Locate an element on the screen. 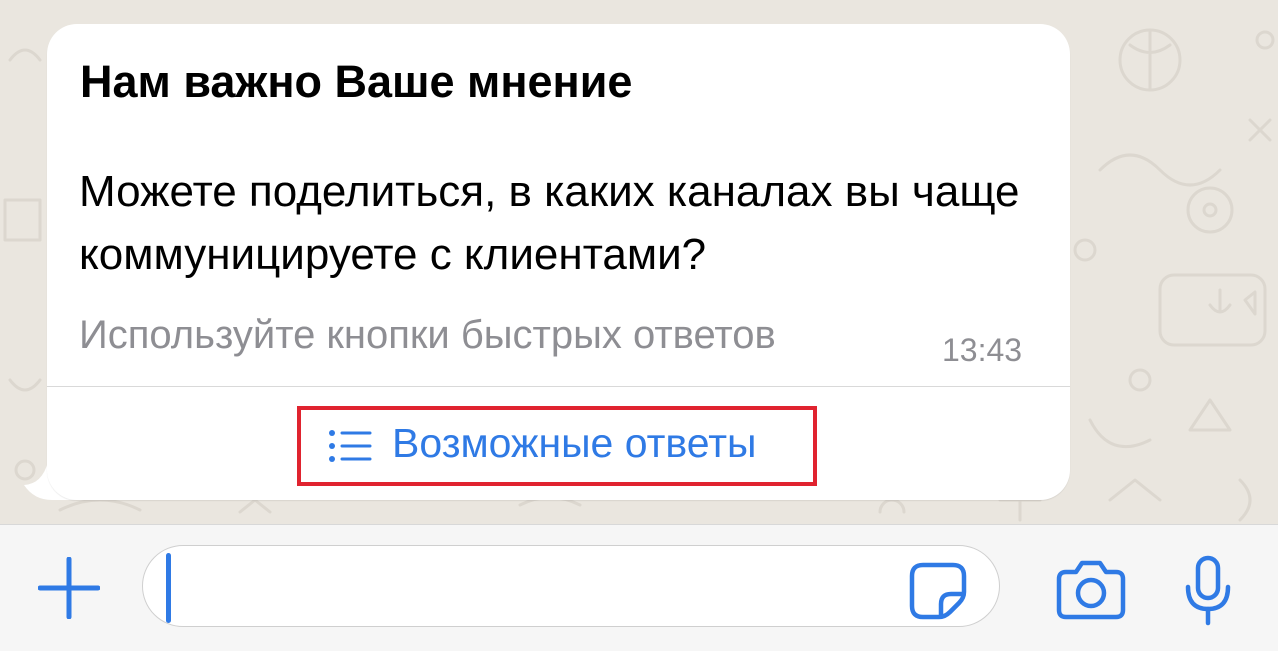 The height and width of the screenshot is (651, 1278). message-timestamp: 13:43 is located at coordinates (982, 350).